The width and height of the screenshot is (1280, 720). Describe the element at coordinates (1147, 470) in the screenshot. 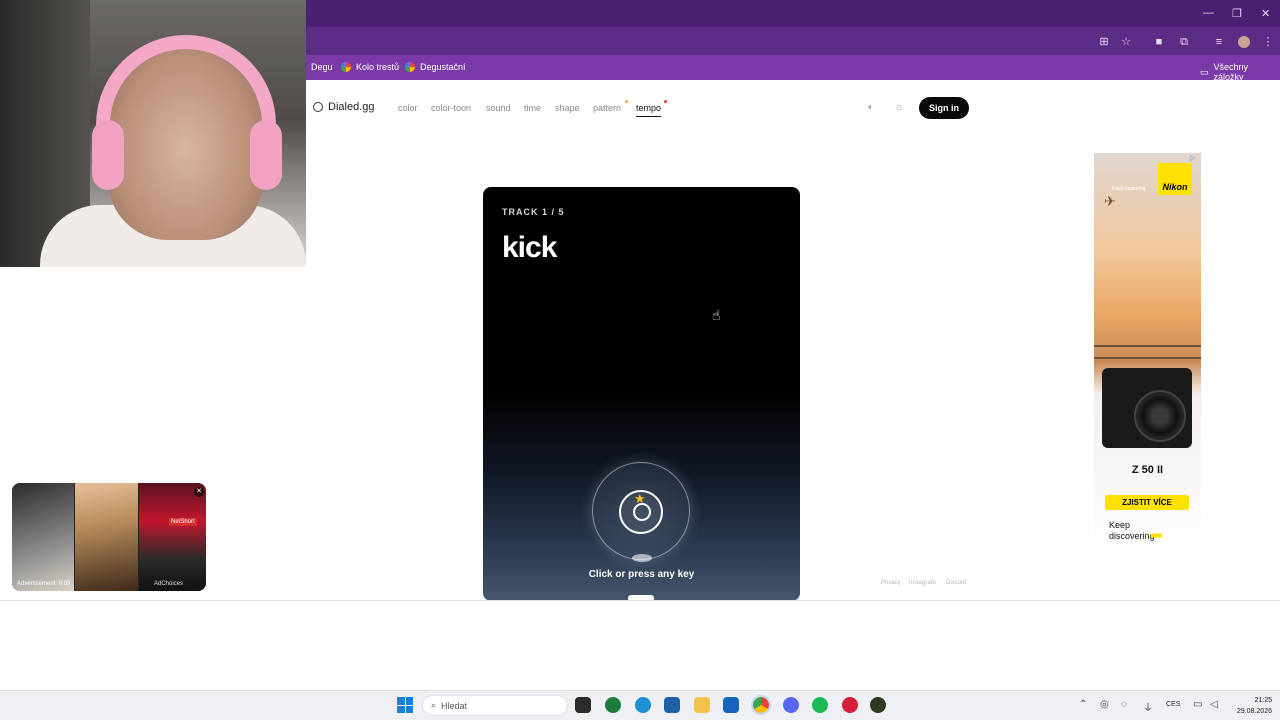

I see `ad-model-name: Z 50 II` at that location.